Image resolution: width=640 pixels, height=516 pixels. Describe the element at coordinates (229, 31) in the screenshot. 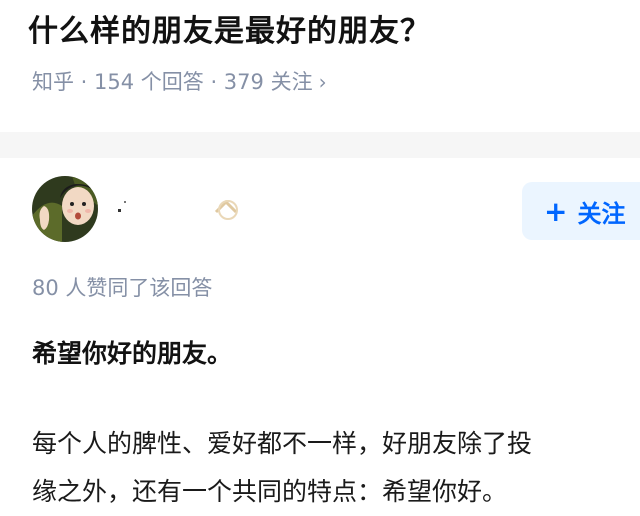

I see `question-title: 什么样的朋友是最好的朋友？` at that location.